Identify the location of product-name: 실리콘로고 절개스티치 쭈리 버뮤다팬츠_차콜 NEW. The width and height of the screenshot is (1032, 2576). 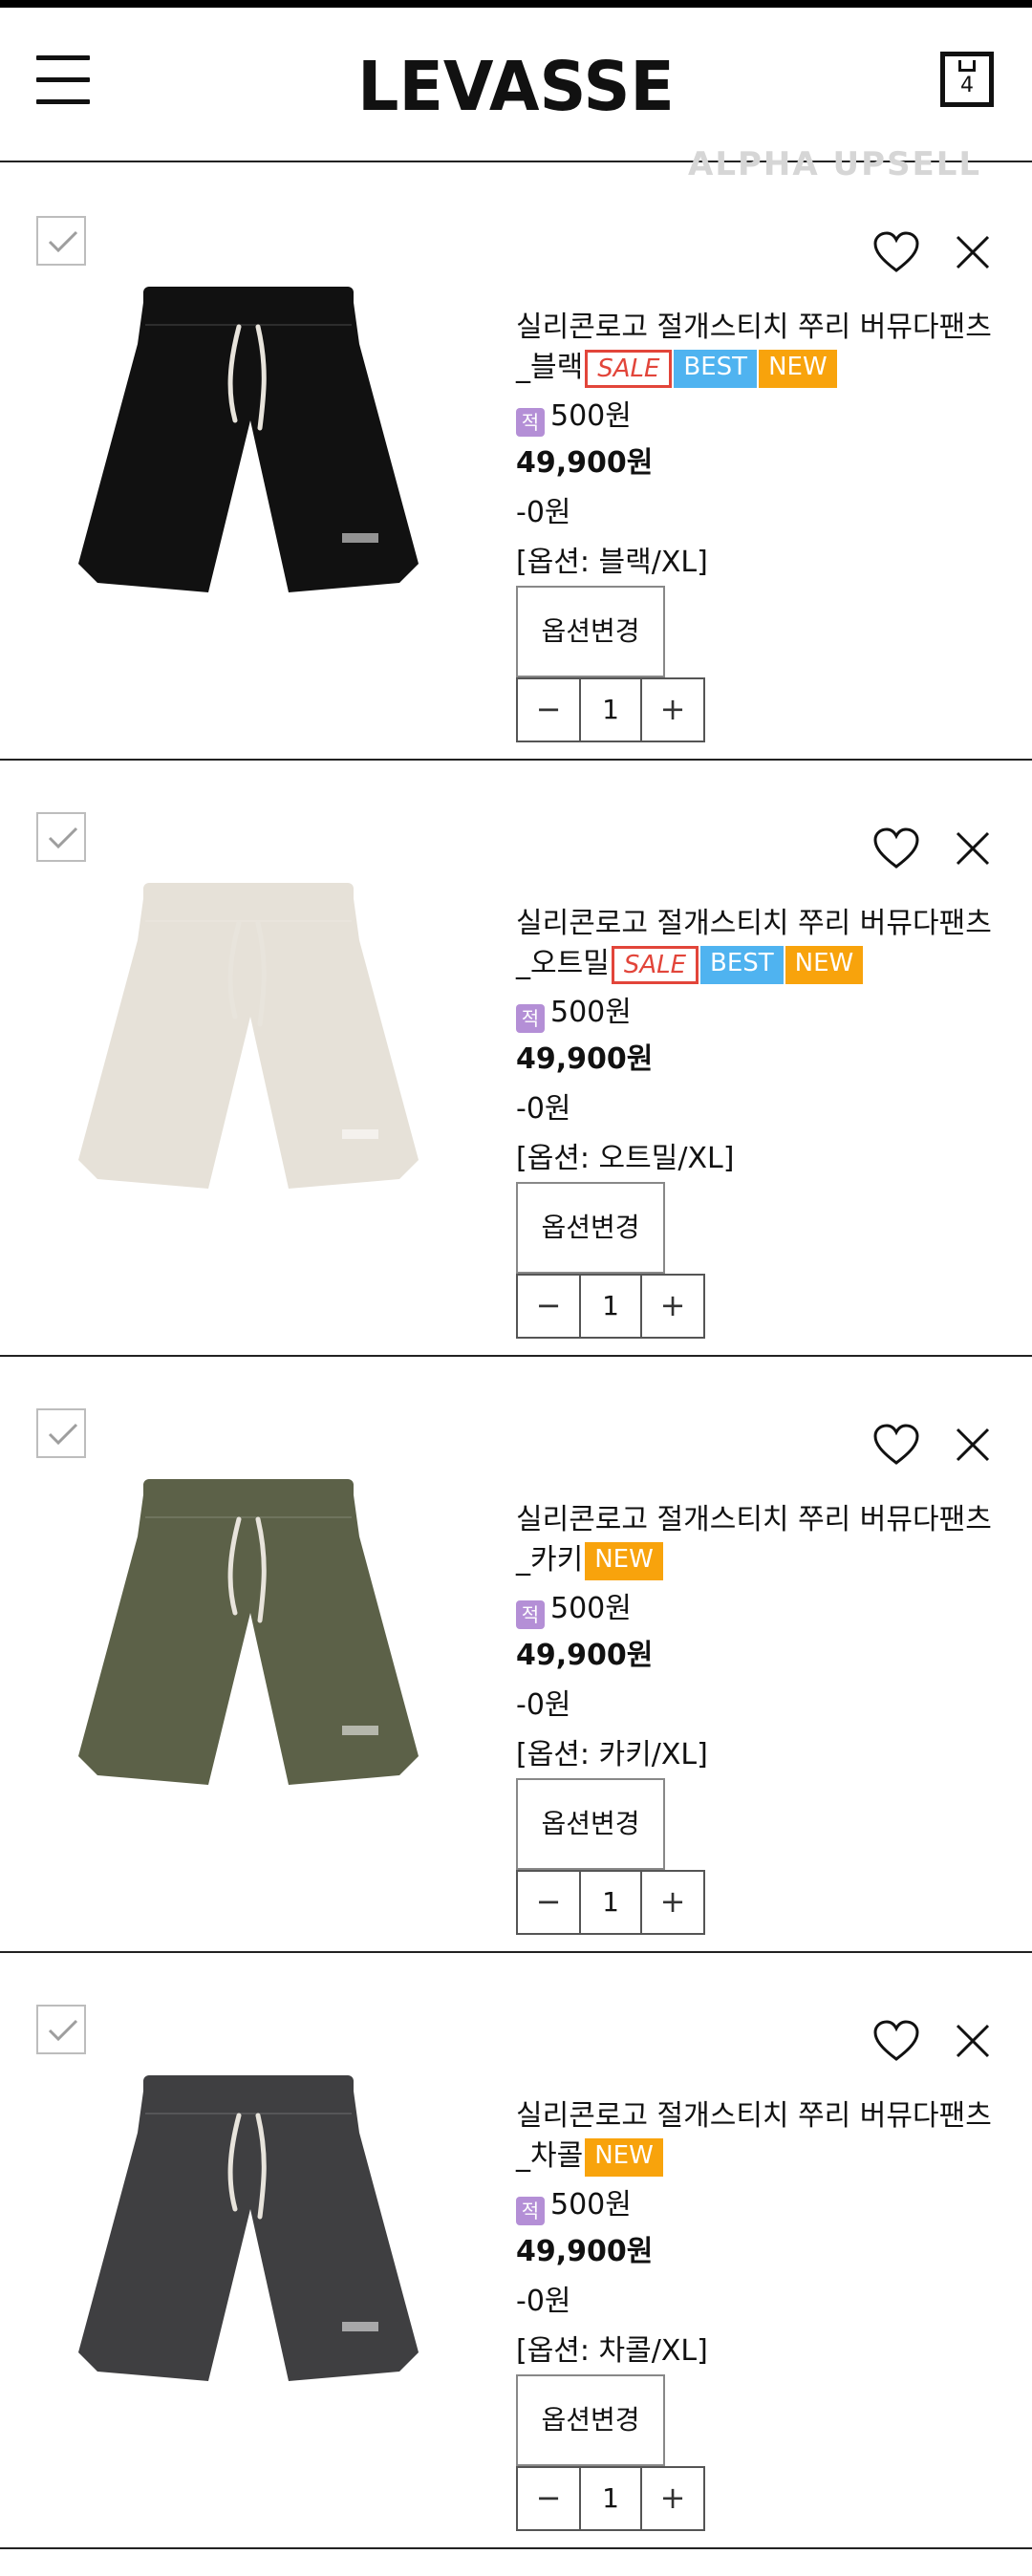
(755, 2136).